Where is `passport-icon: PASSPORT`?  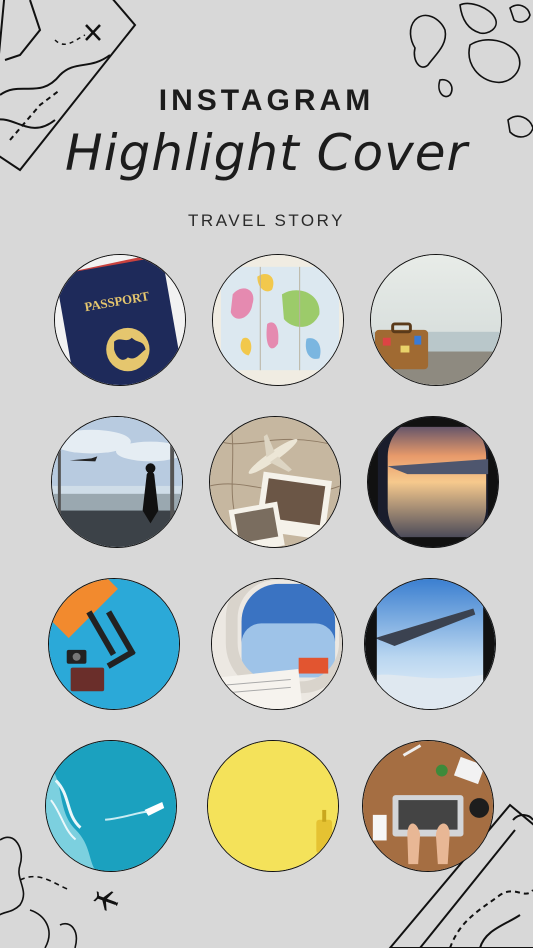 passport-icon: PASSPORT is located at coordinates (120, 320).